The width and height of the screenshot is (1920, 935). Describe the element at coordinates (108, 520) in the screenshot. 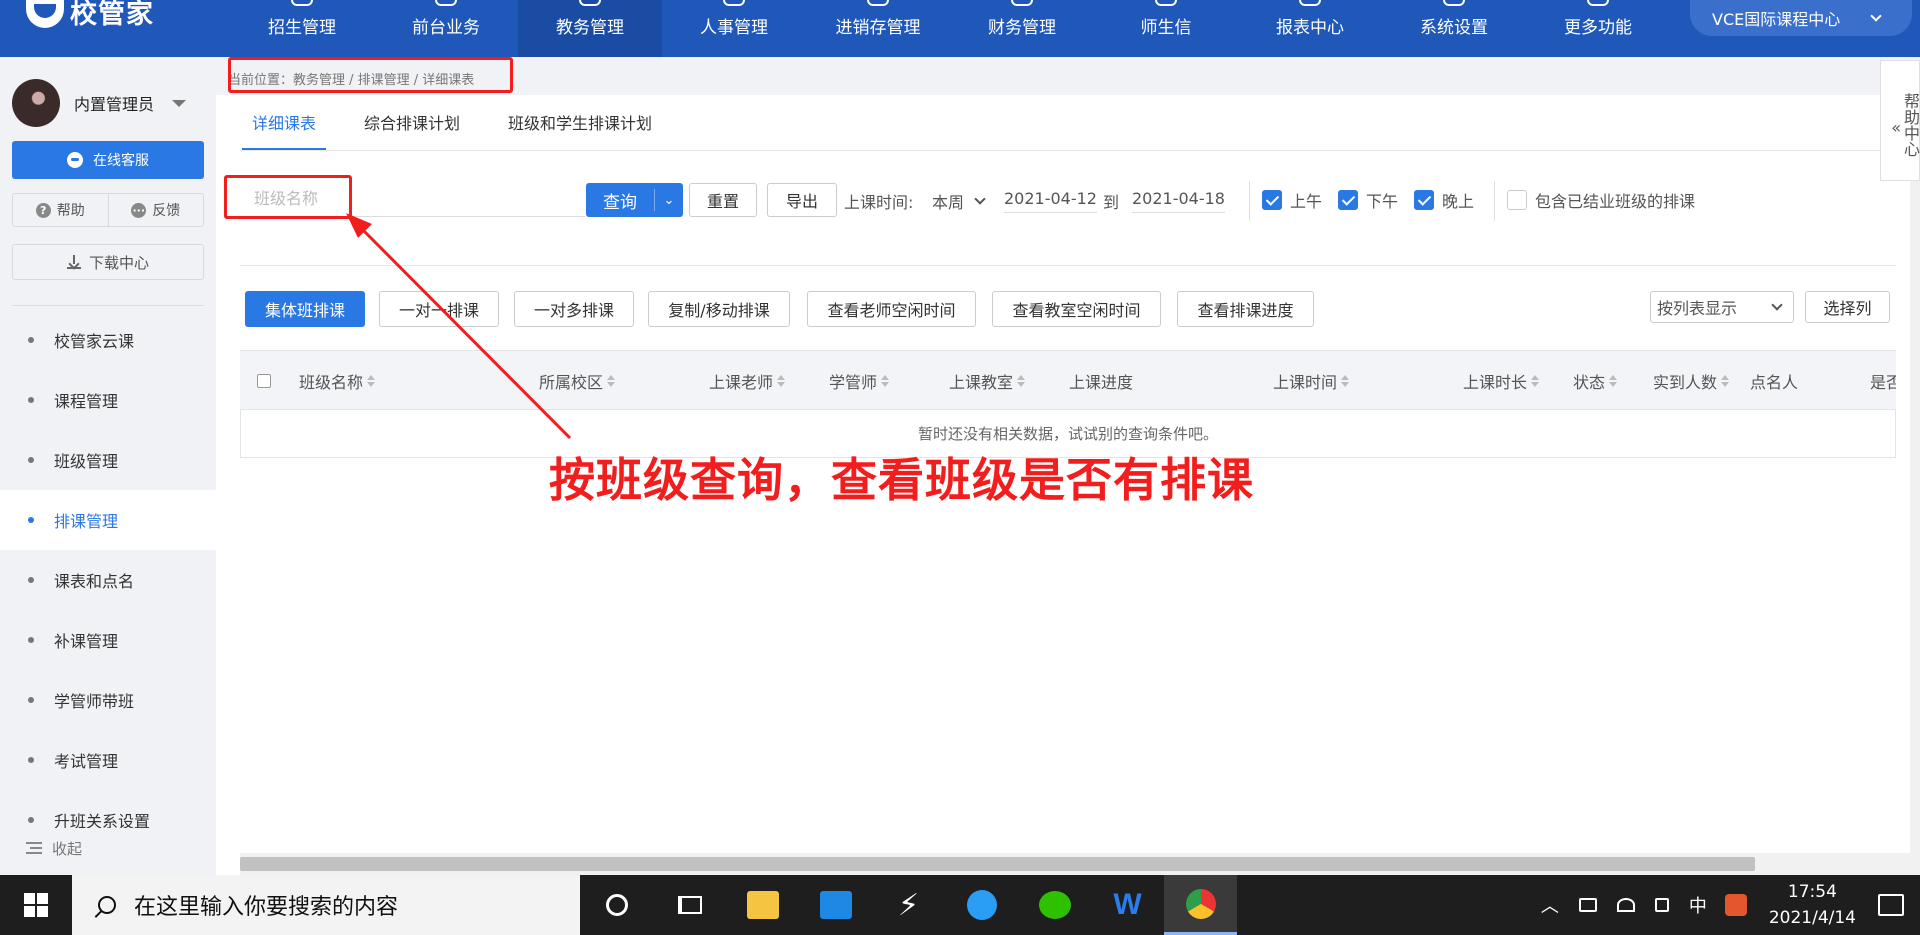

I see `sidebar-item-scheduling: 排课管理` at that location.